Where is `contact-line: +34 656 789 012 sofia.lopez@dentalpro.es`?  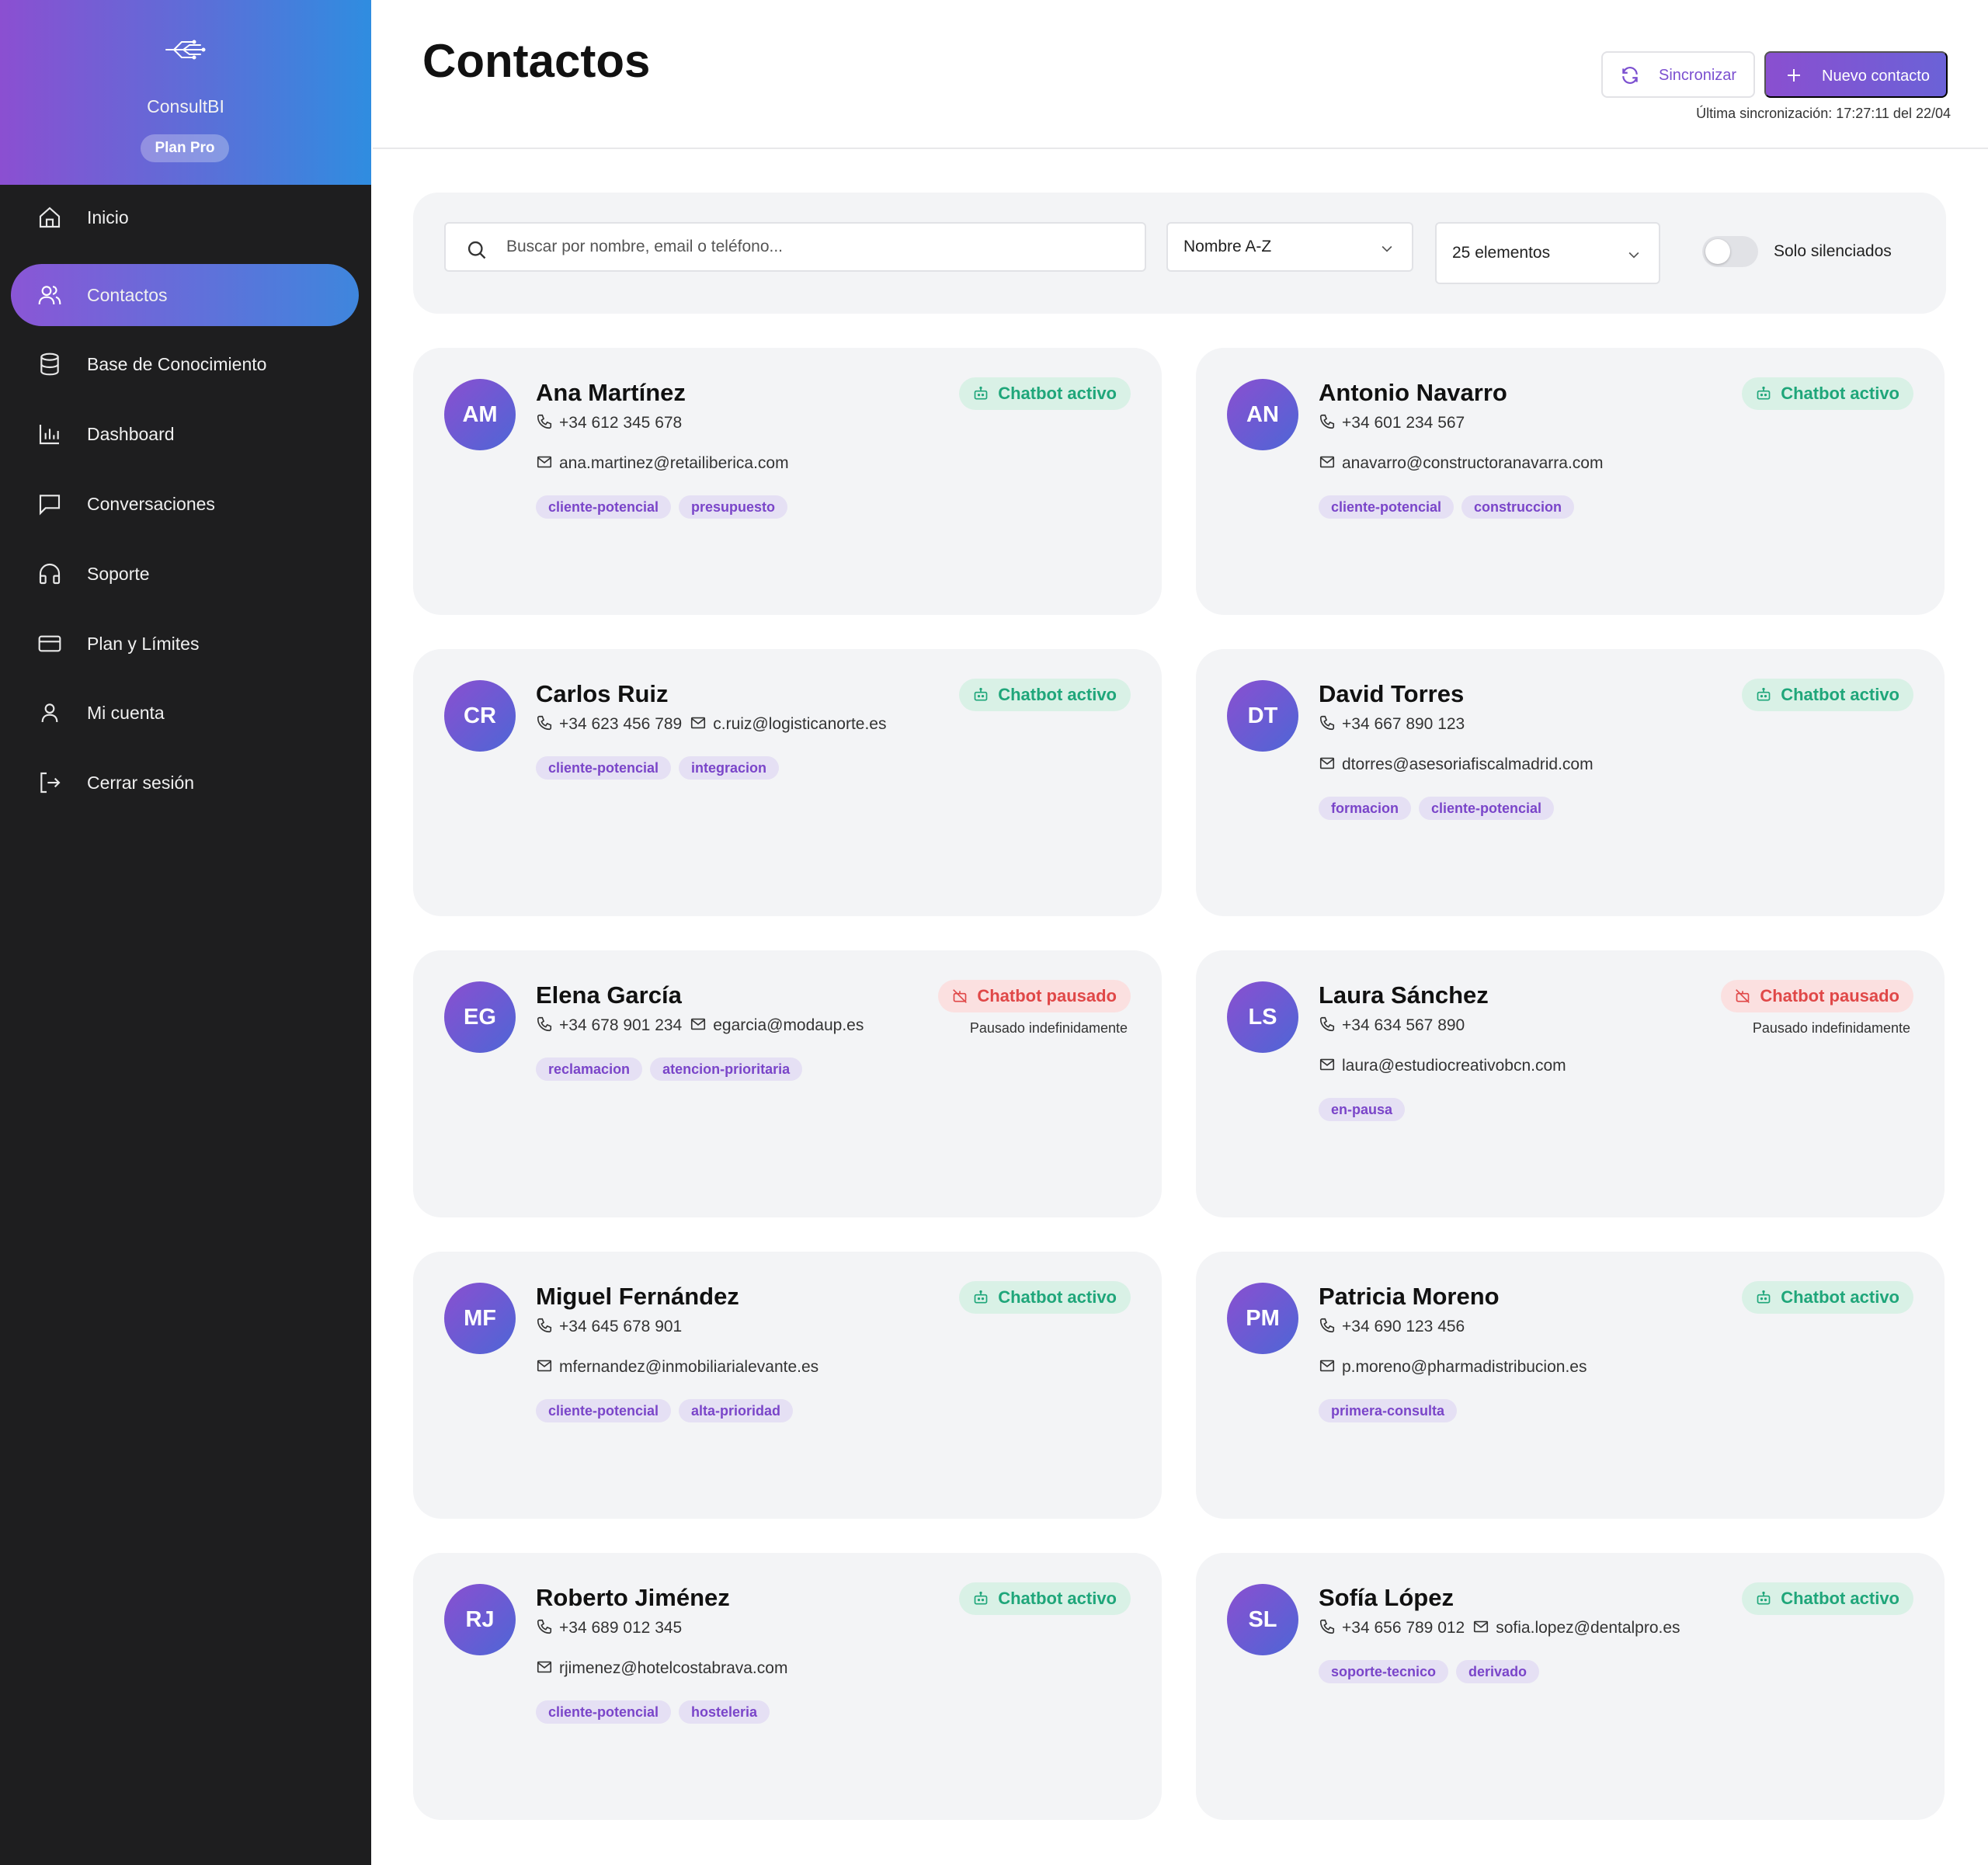
contact-line: +34 656 789 012 sofia.lopez@dentalpro.es is located at coordinates (1499, 1628).